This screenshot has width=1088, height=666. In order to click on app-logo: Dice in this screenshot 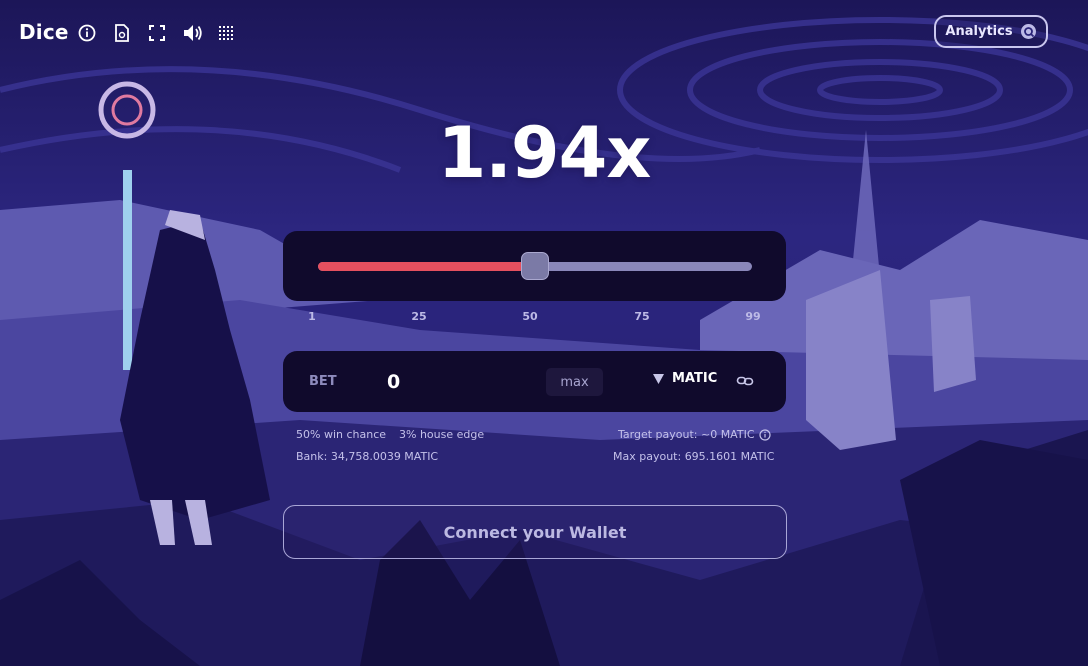, I will do `click(44, 32)`.